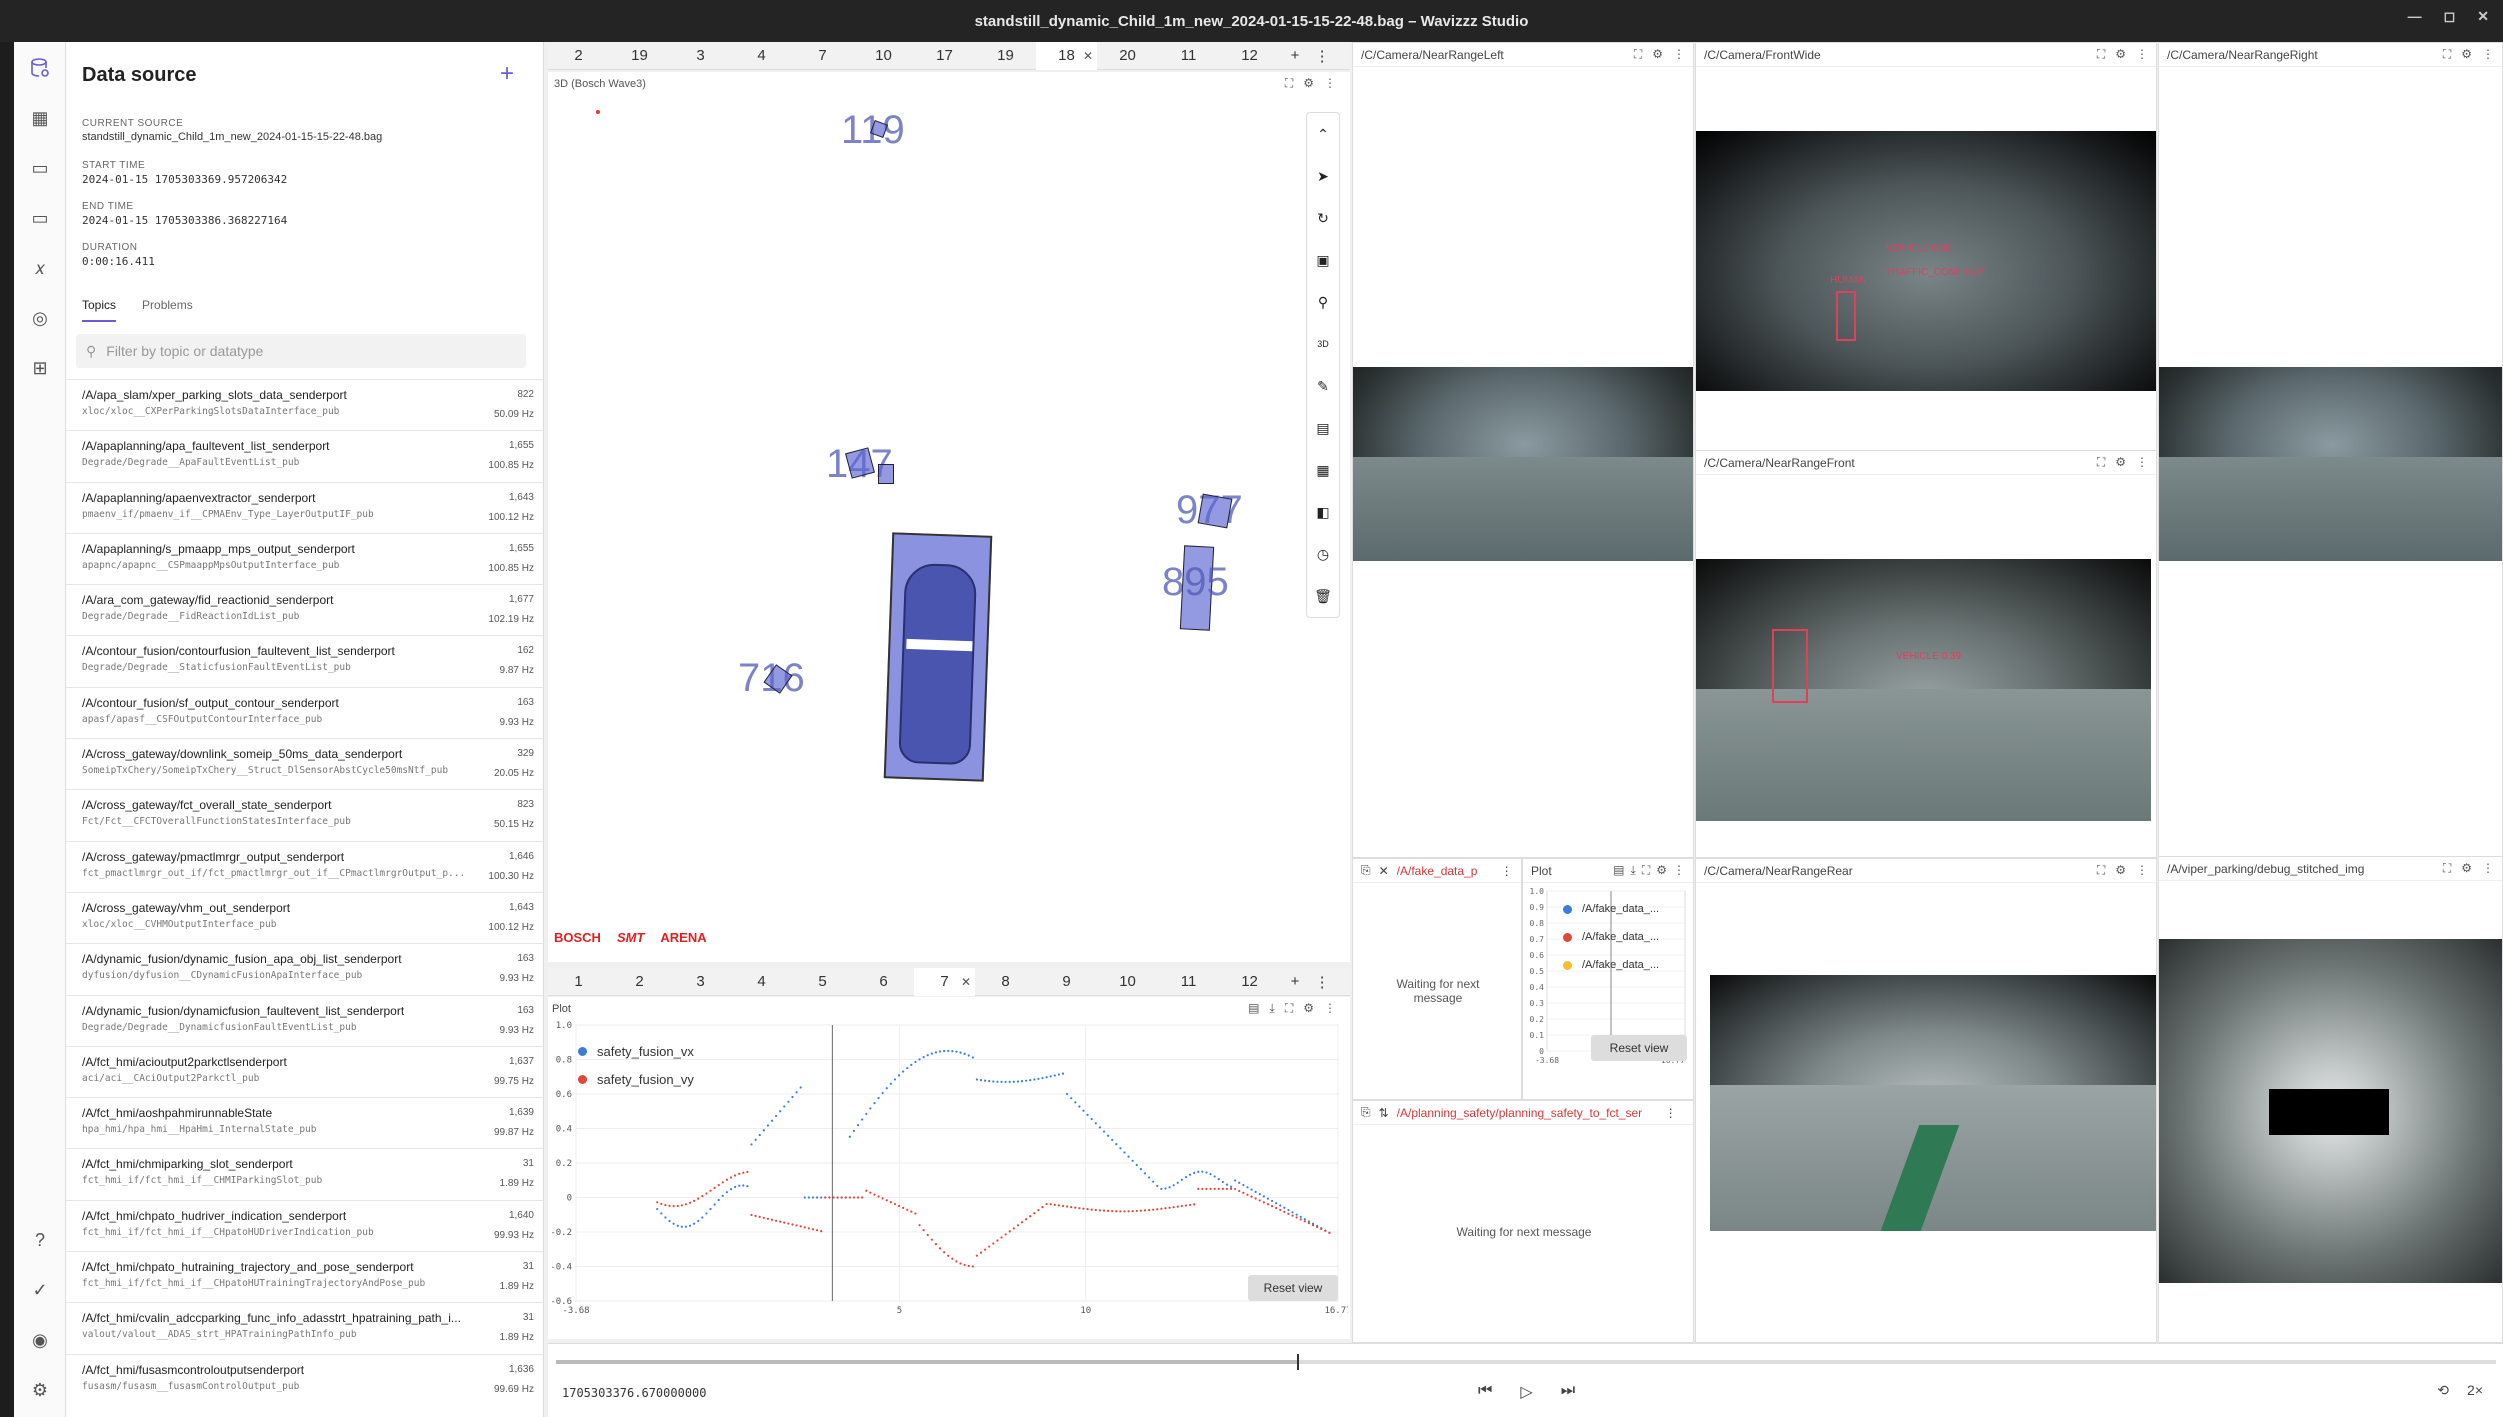 The width and height of the screenshot is (2503, 1417). I want to click on camera-left-panel: /C/Camera/NearRangeLeft ⛶ ⚙ ⋮, so click(1523, 450).